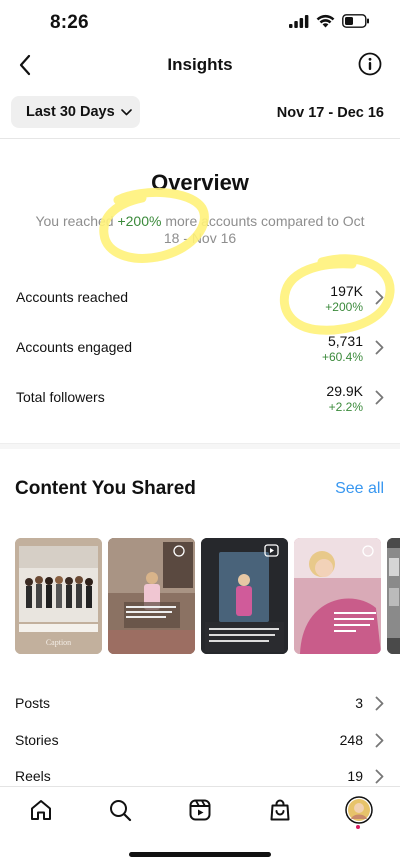 This screenshot has width=400, height=865. I want to click on info-button, so click(370, 64).